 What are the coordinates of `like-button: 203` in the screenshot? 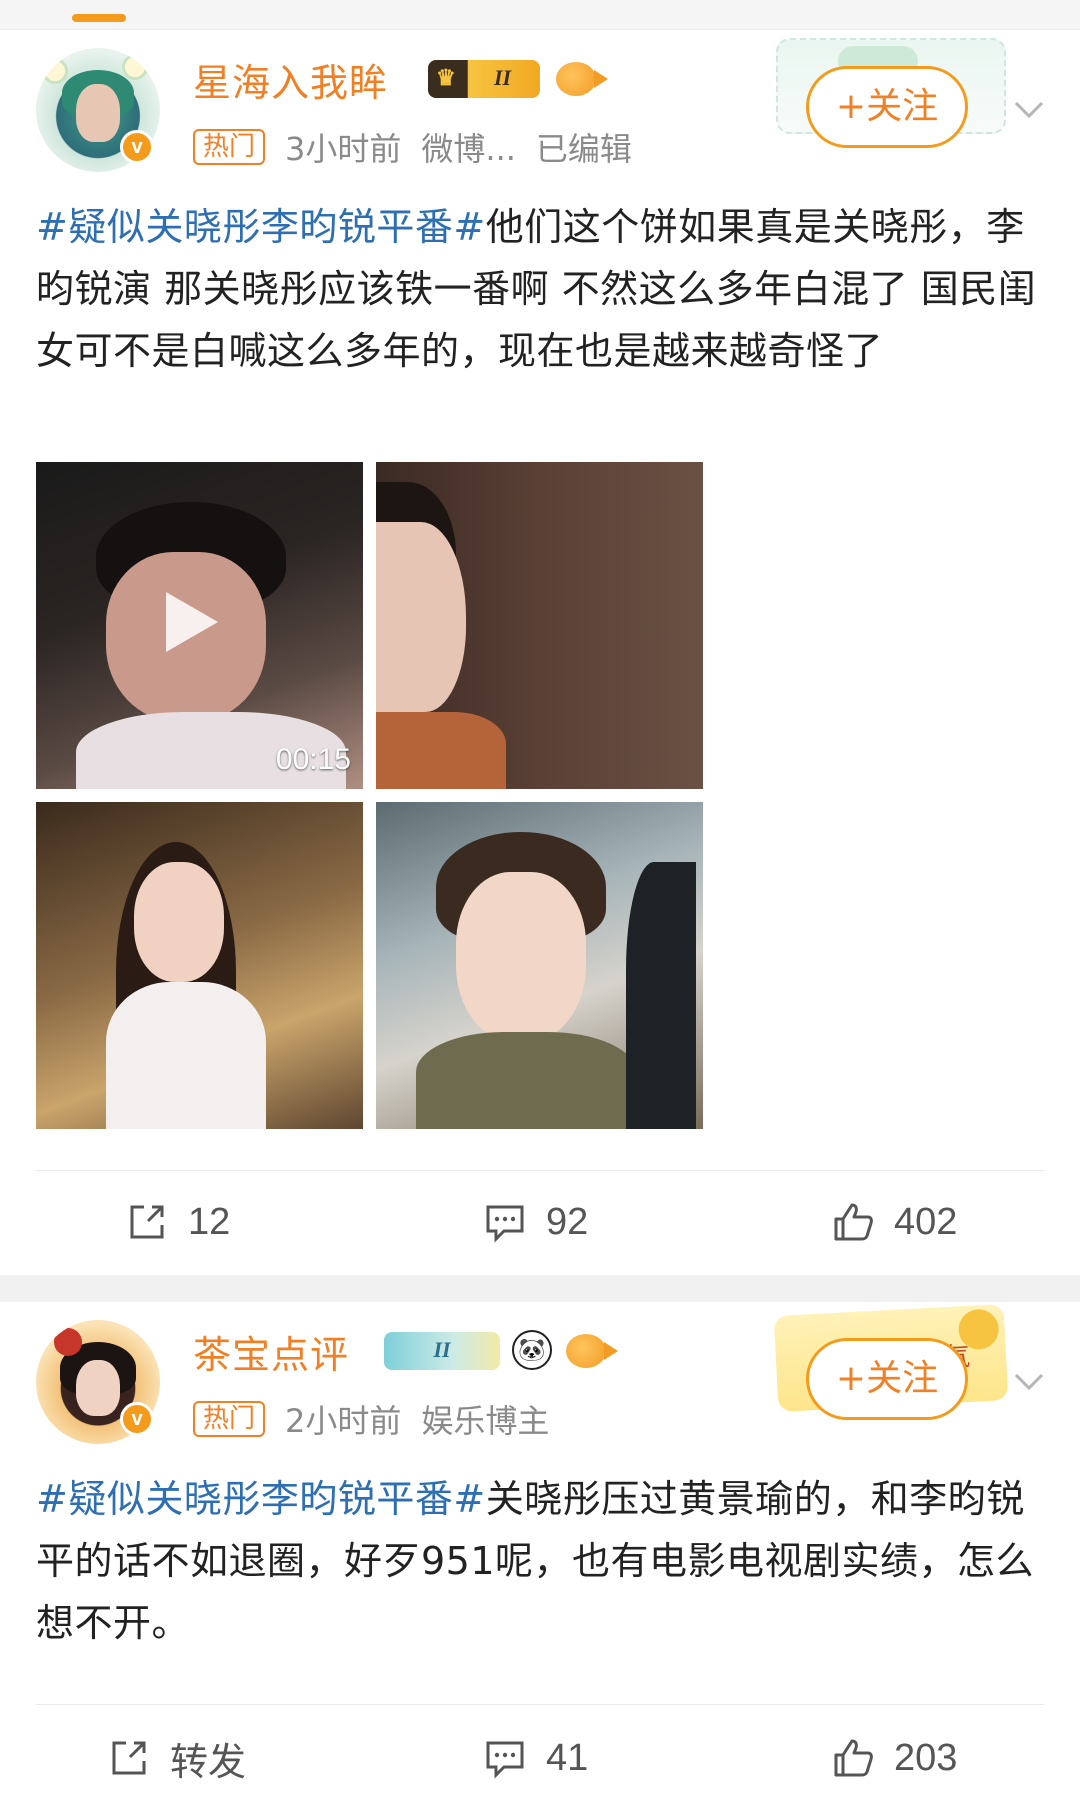 It's located at (893, 1758).